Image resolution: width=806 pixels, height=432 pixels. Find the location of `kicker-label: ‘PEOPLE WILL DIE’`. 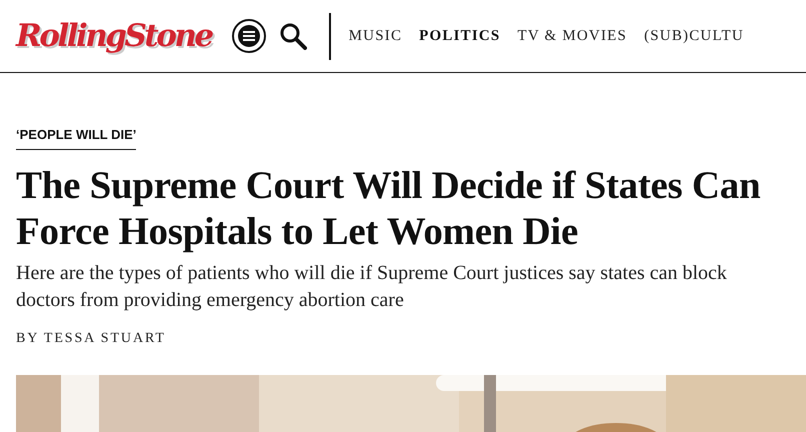

kicker-label: ‘PEOPLE WILL DIE’ is located at coordinates (76, 138).